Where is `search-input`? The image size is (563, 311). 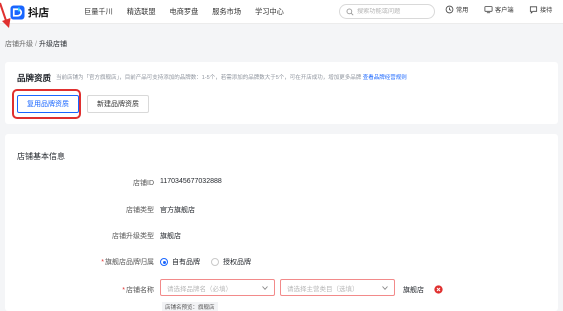 search-input is located at coordinates (394, 11).